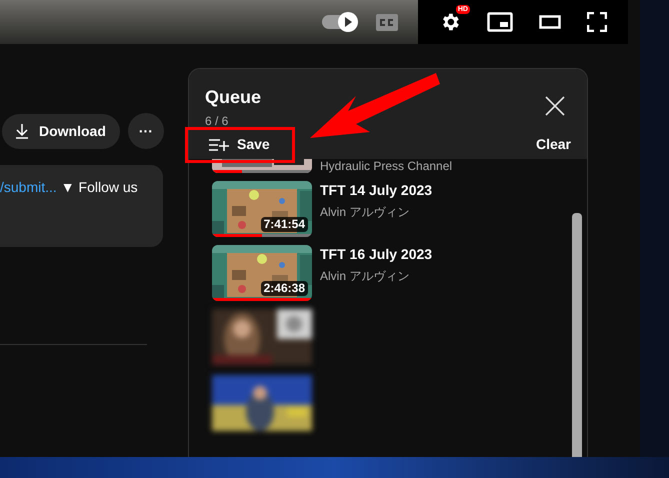 The height and width of the screenshot is (478, 669). Describe the element at coordinates (376, 254) in the screenshot. I see `video-title: TFT 16 July 2023` at that location.